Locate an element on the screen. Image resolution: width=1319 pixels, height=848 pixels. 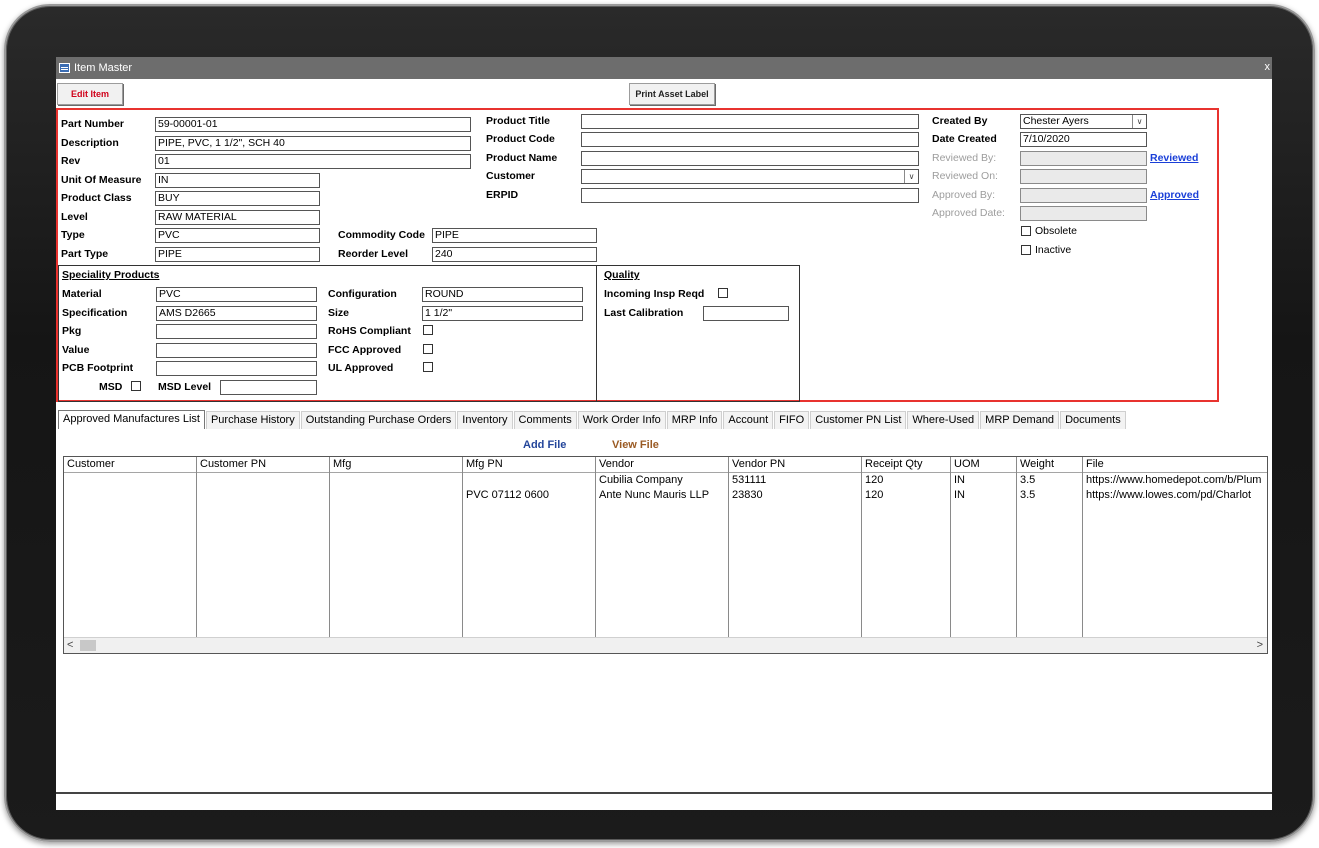
part-type-label: Part Type is located at coordinates (85, 254).